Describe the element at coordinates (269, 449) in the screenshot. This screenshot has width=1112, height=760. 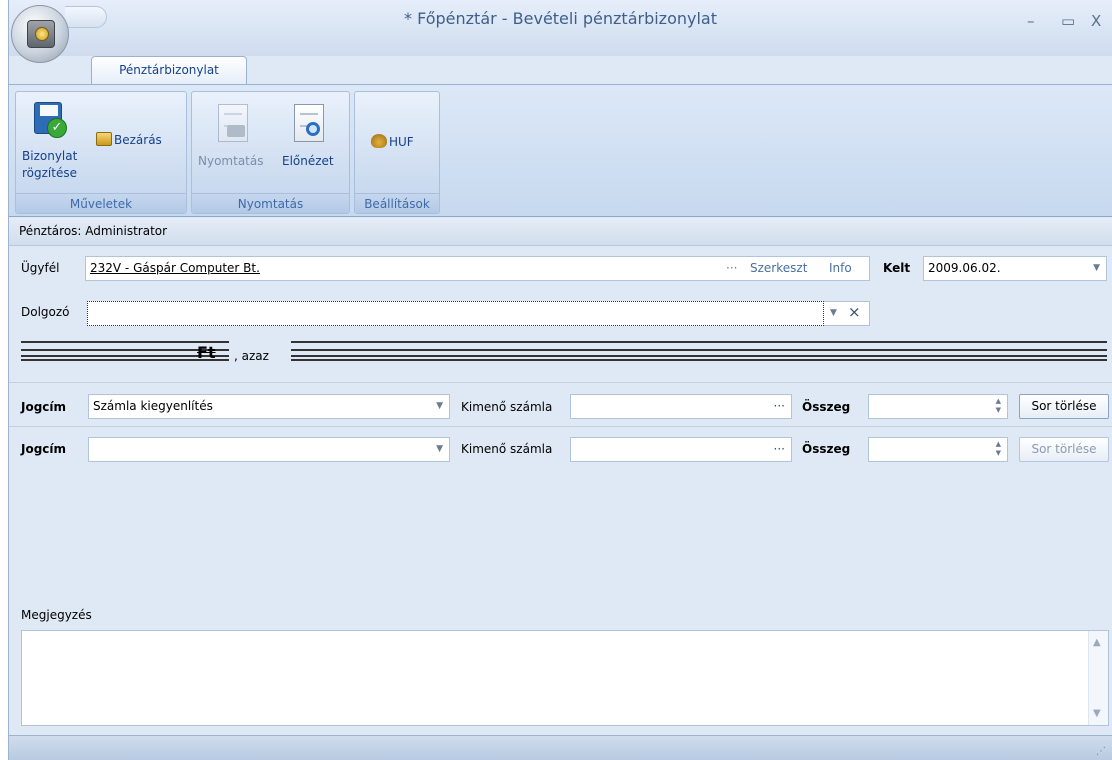
I see `row2-jogcim-select: ▼` at that location.